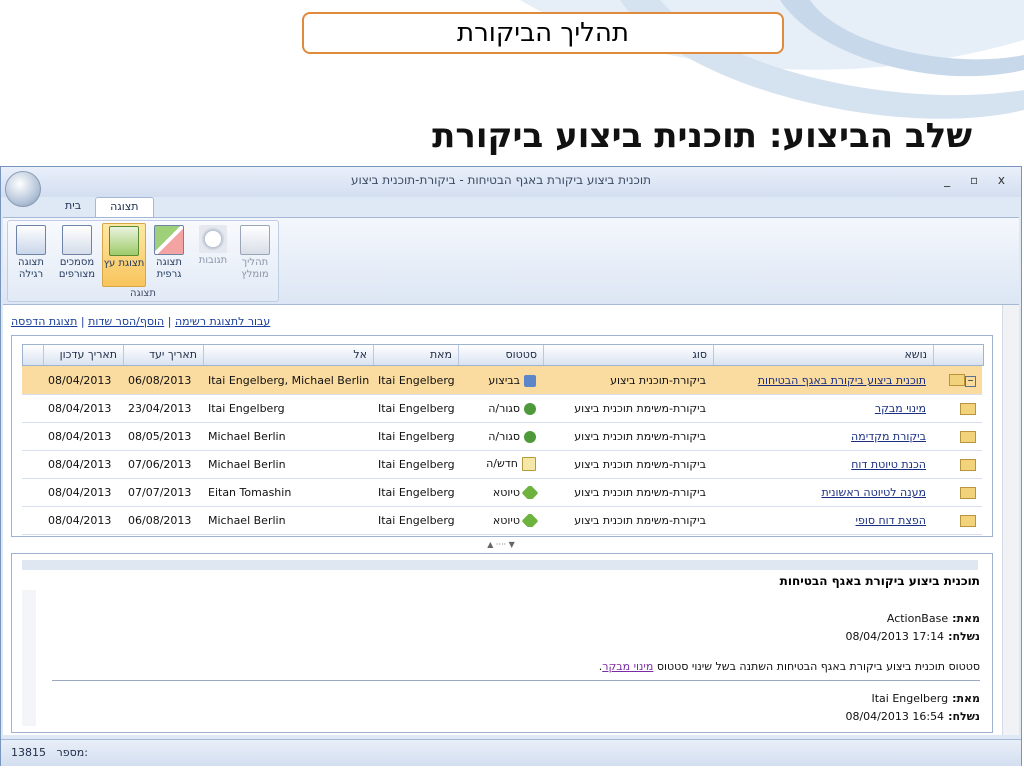 The image size is (1024, 768). What do you see at coordinates (160, 464) in the screenshot?
I see `row-due: 07/06/2013` at bounding box center [160, 464].